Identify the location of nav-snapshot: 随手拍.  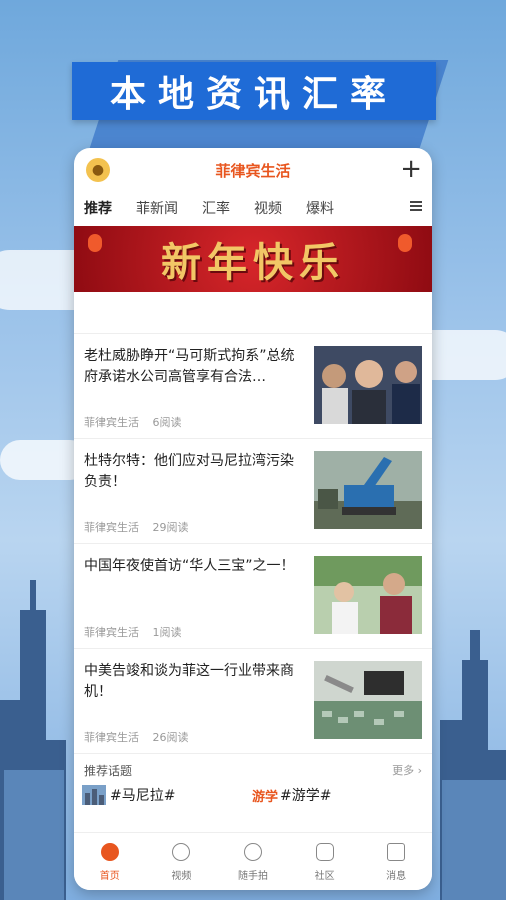
(253, 861).